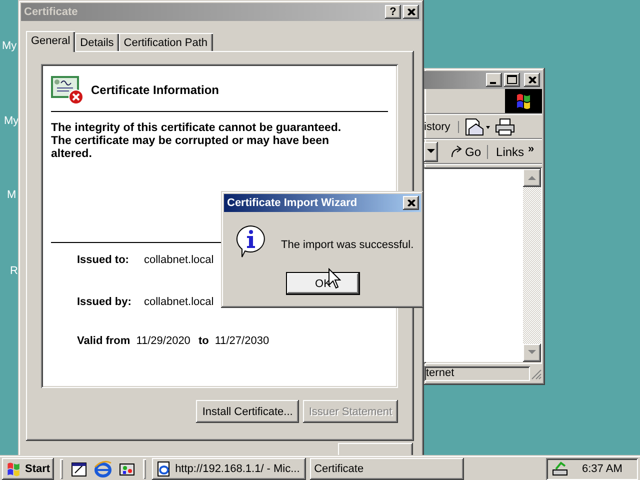 The height and width of the screenshot is (480, 640). What do you see at coordinates (531, 148) in the screenshot?
I see `more-chevron: »` at bounding box center [531, 148].